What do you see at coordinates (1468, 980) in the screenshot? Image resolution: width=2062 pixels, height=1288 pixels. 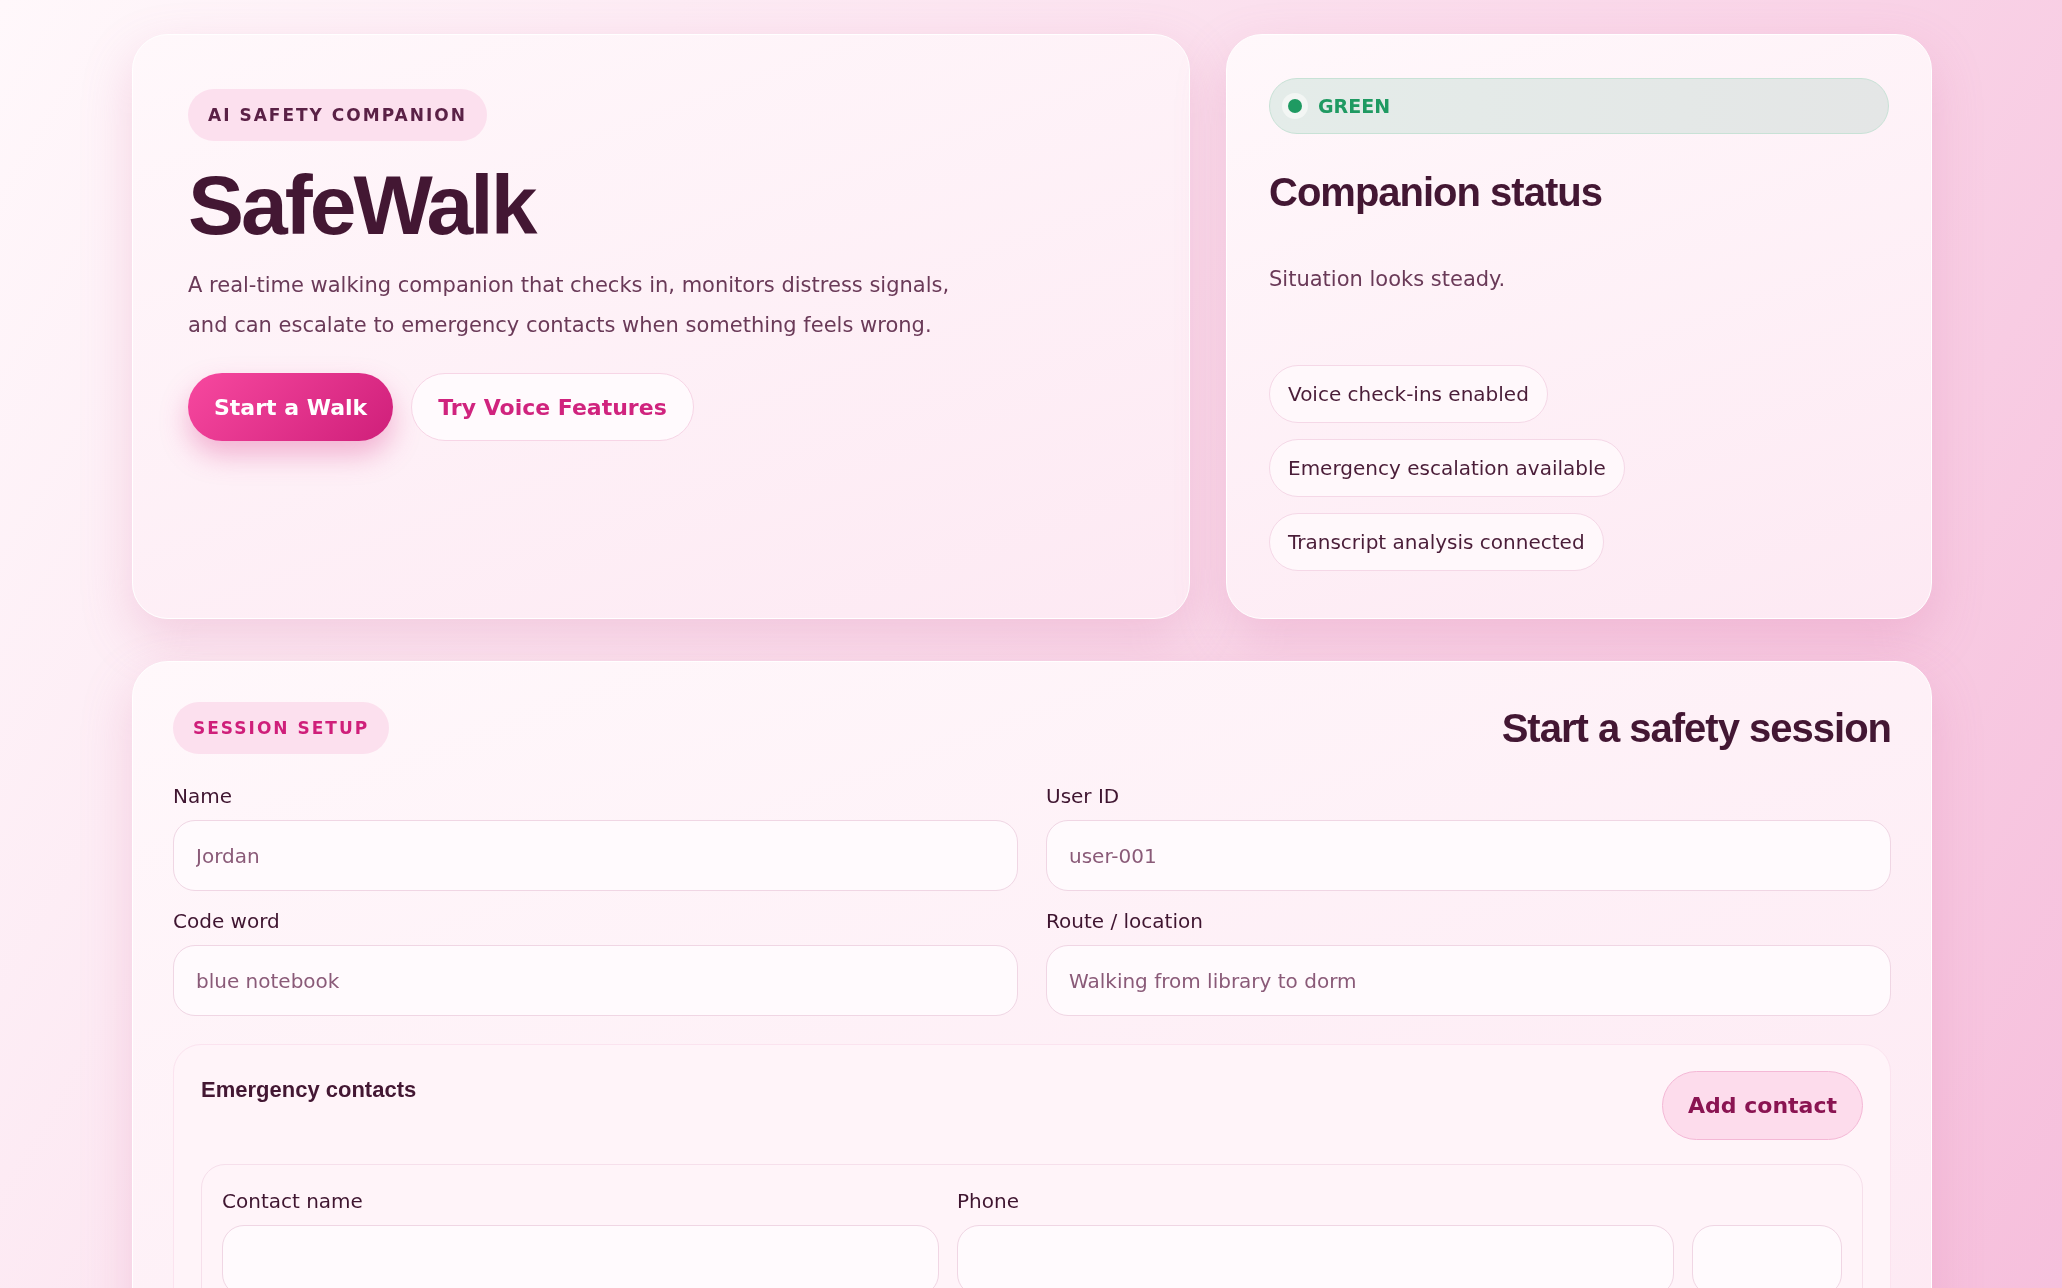 I see `input-field: Walking from library to dorm` at bounding box center [1468, 980].